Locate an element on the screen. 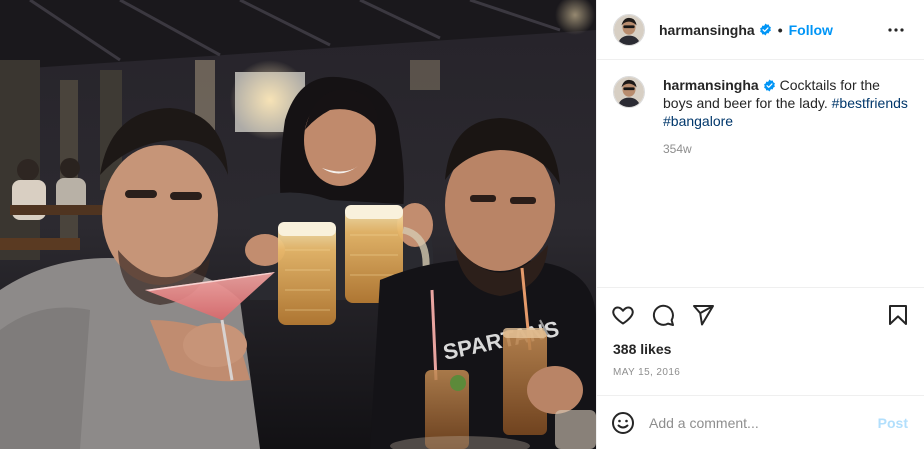  caption-time-ago: 354w is located at coordinates (785, 149).